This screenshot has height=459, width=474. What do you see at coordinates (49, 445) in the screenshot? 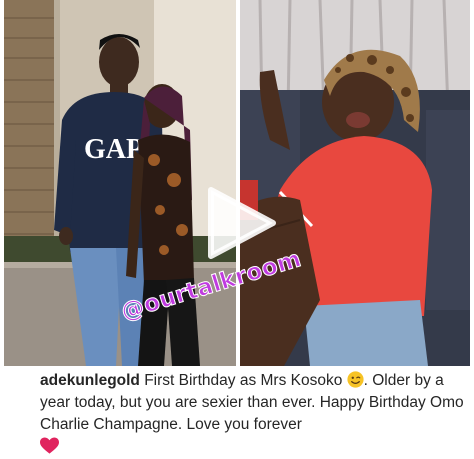
I see `red-heart-emoji-icon` at bounding box center [49, 445].